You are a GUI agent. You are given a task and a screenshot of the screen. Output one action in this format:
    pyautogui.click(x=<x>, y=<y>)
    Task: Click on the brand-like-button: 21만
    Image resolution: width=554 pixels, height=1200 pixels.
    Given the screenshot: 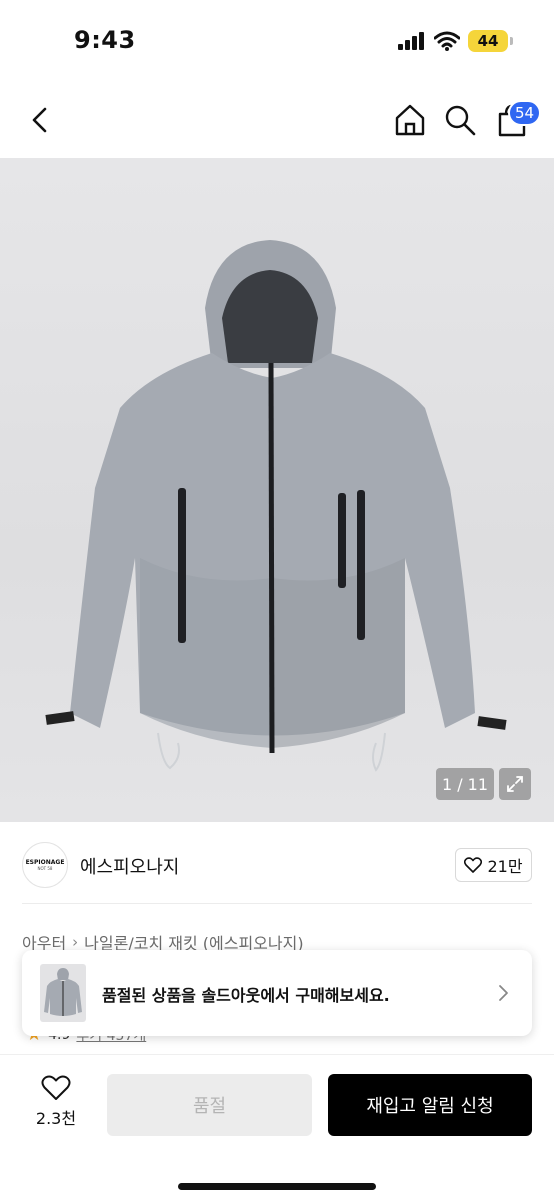 What is the action you would take?
    pyautogui.click(x=493, y=865)
    